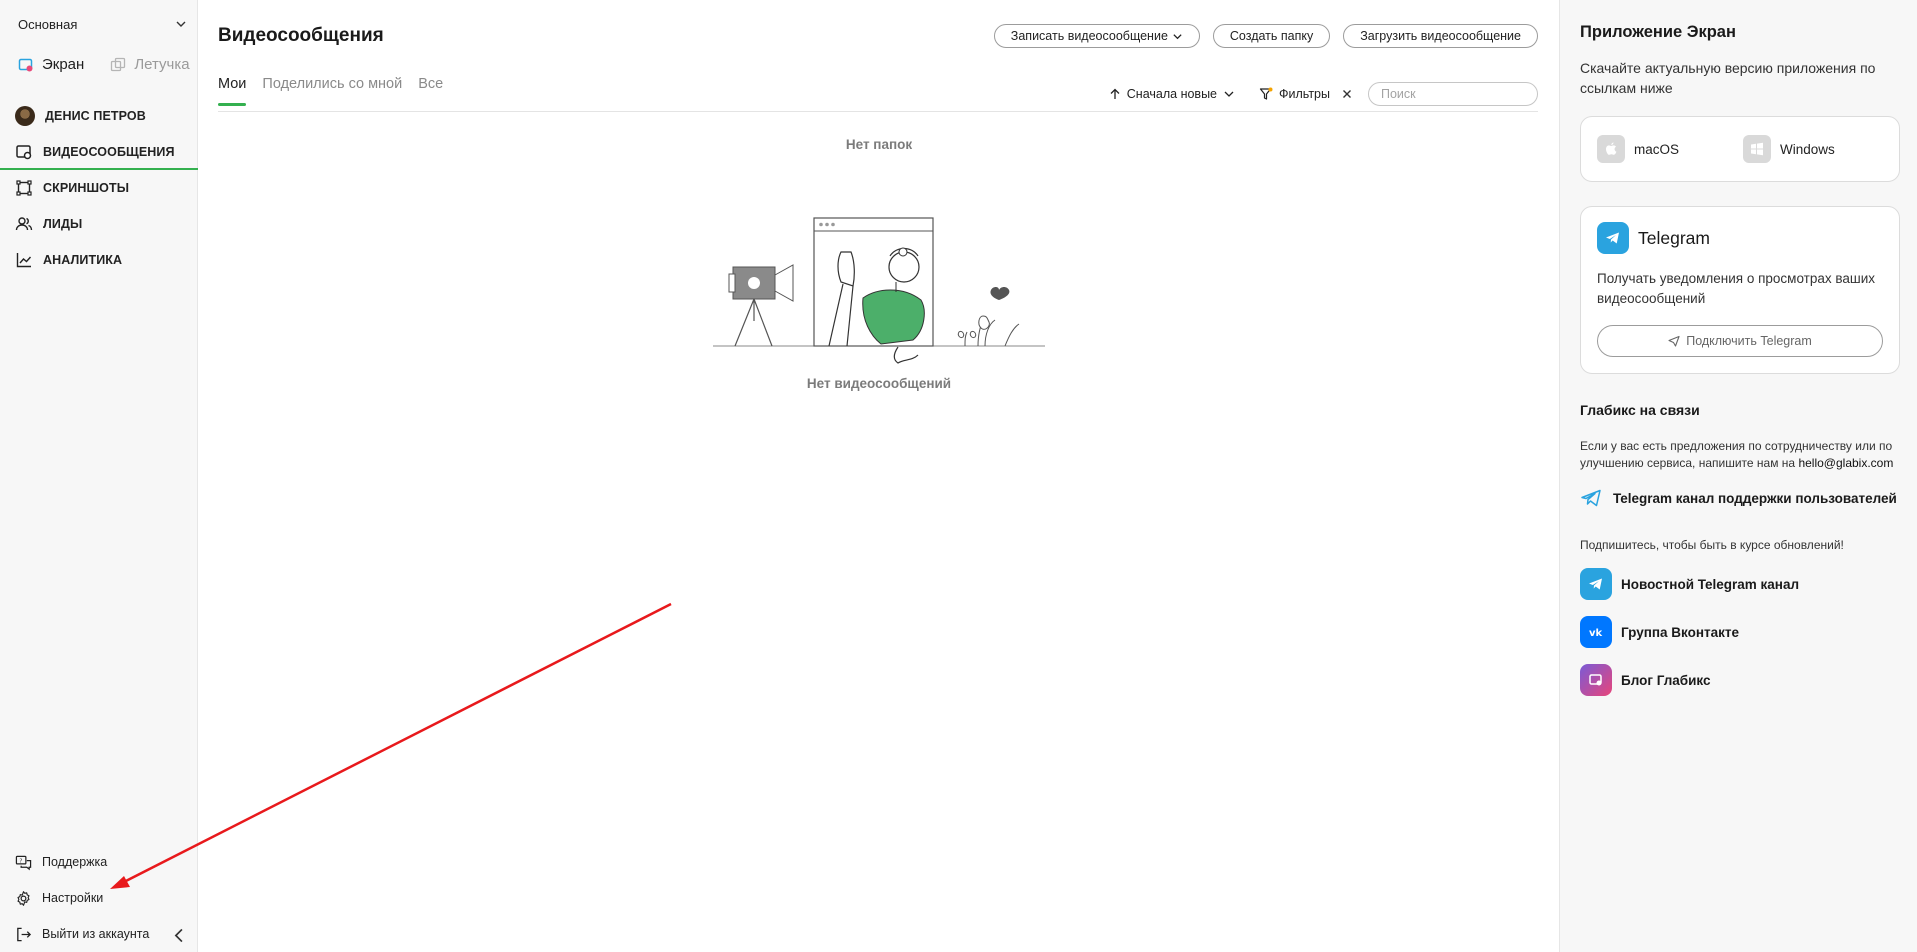 This screenshot has width=1917, height=952. I want to click on app-screen: Экран, so click(51, 64).